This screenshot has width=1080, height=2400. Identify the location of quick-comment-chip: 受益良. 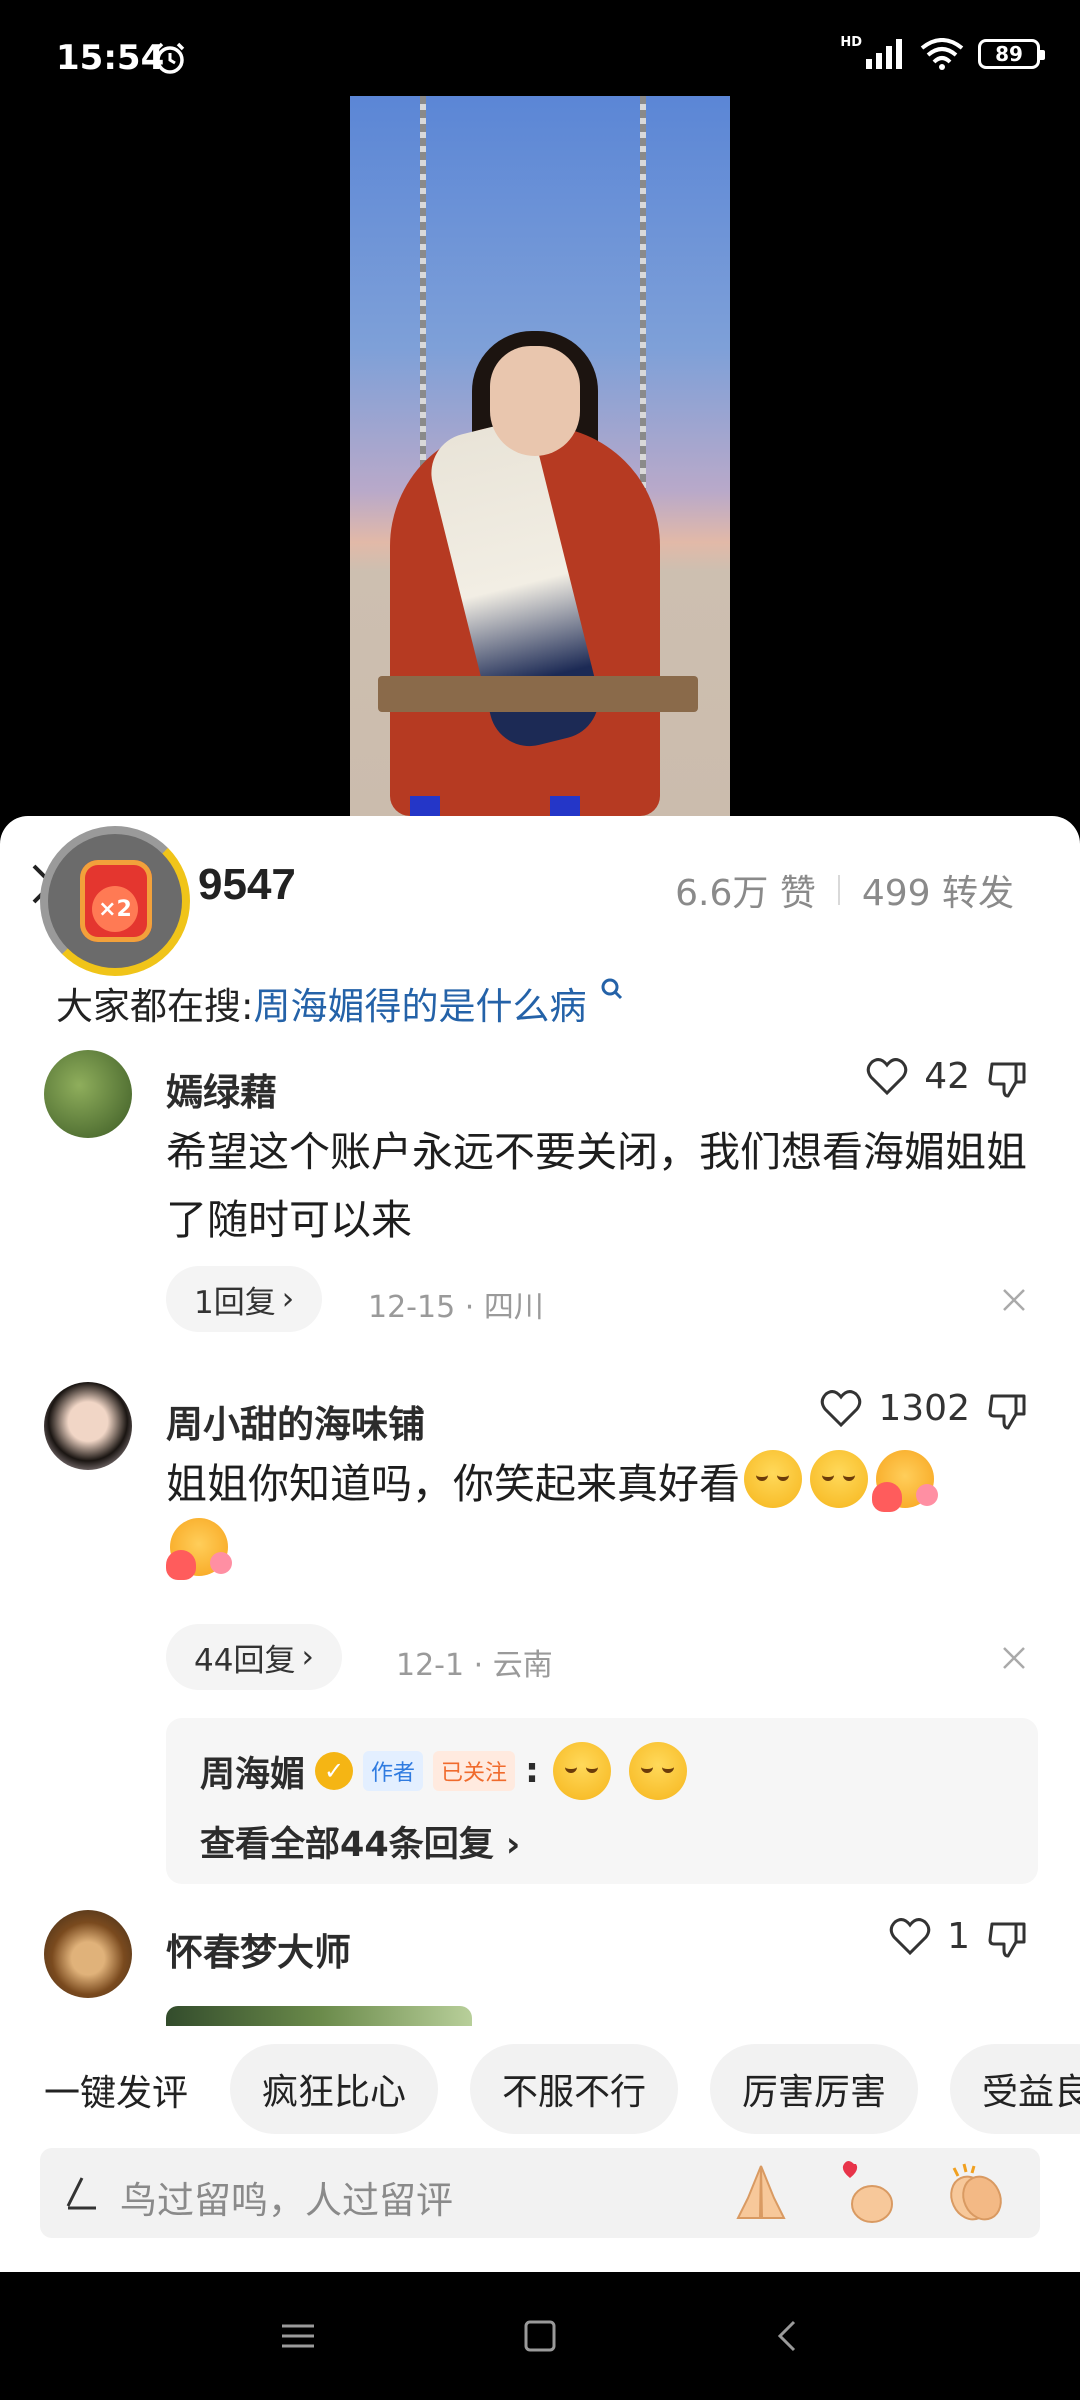
(1015, 2089).